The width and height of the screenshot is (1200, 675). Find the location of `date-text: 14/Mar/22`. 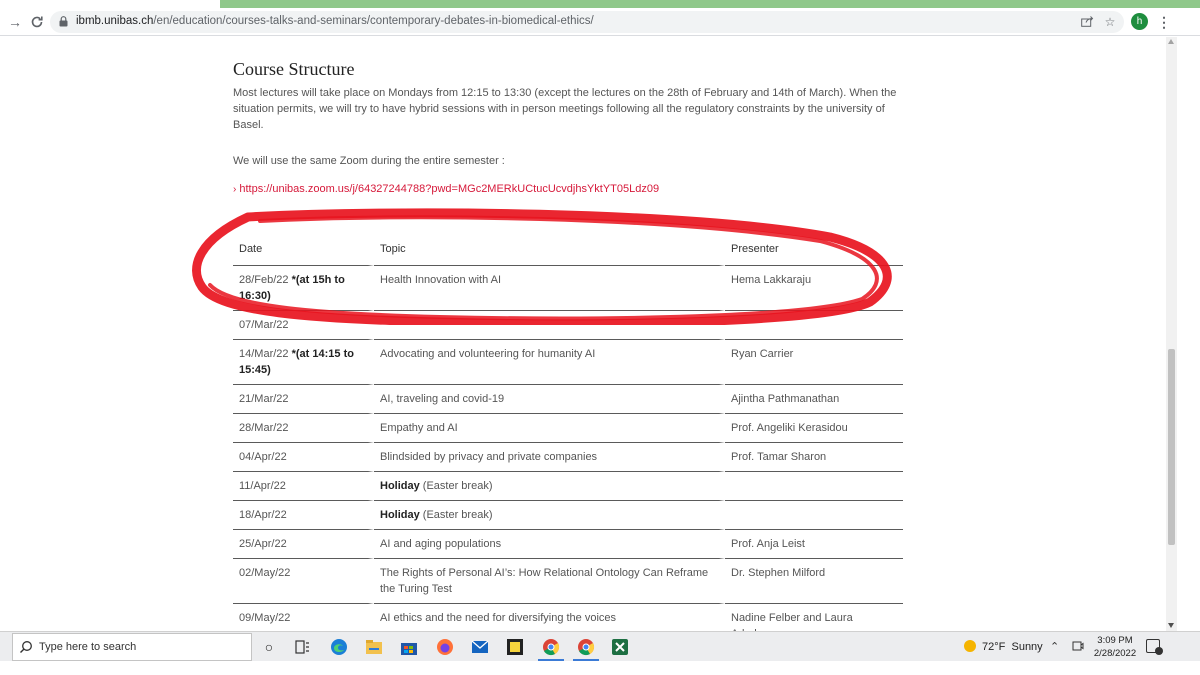

date-text: 14/Mar/22 is located at coordinates (264, 354).